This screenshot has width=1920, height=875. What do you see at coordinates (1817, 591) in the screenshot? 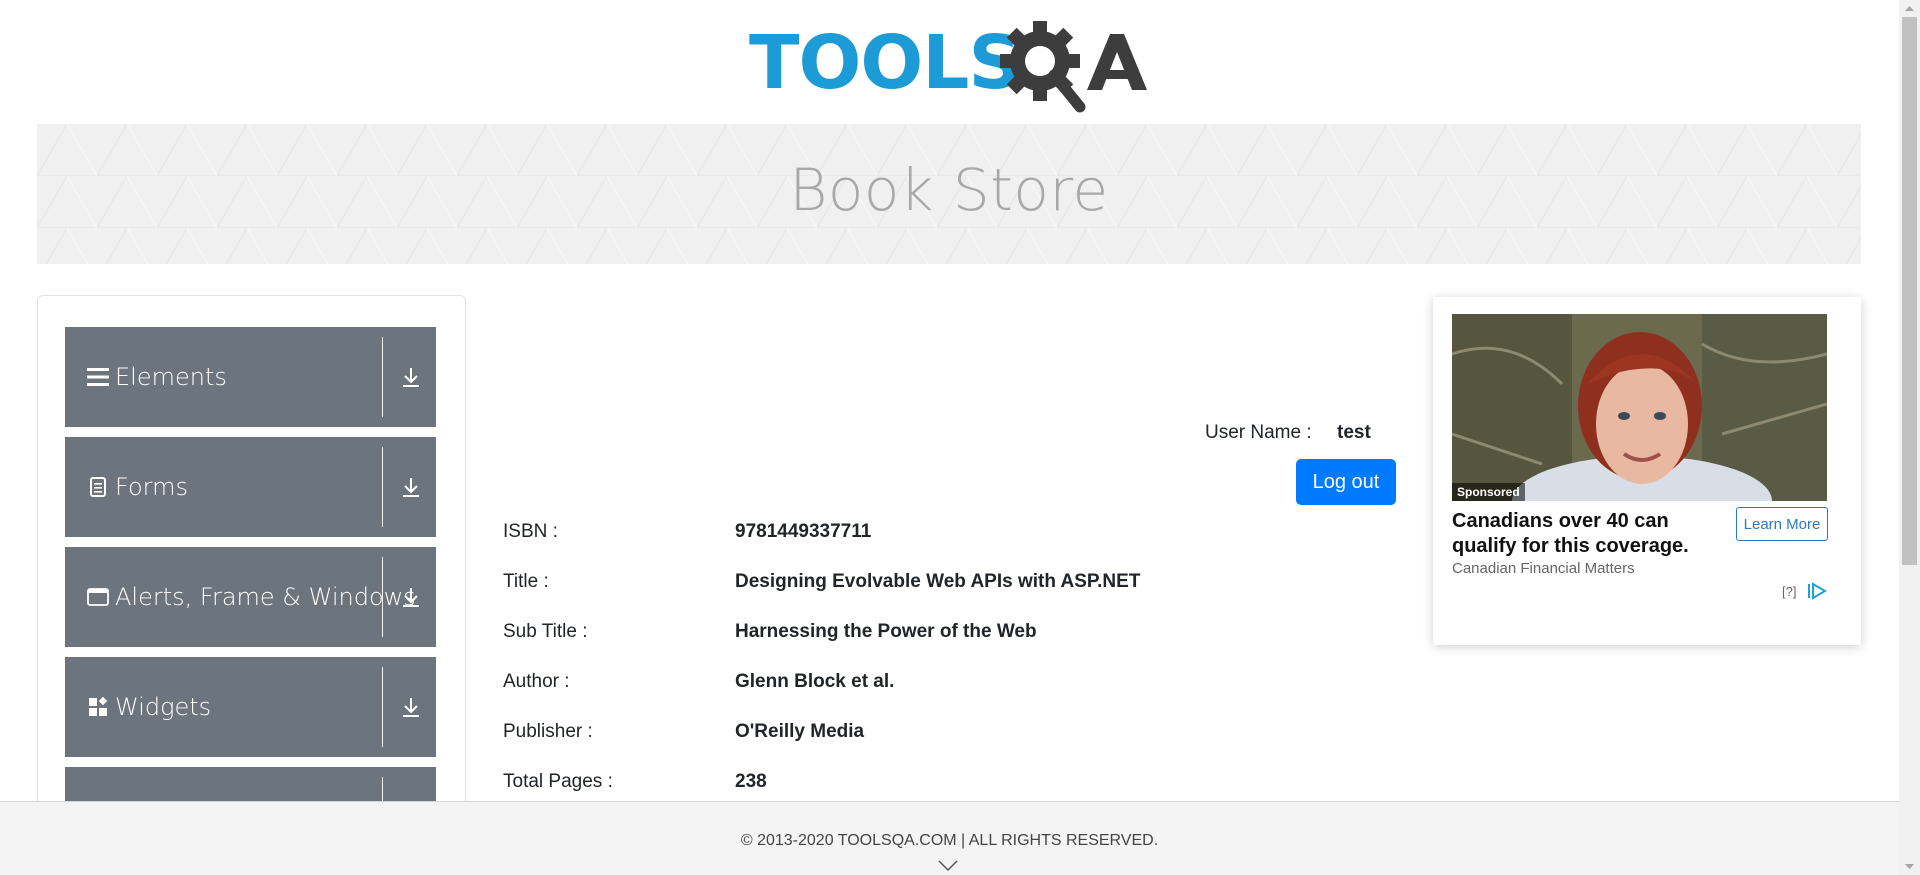
I see `adchoices-icon` at bounding box center [1817, 591].